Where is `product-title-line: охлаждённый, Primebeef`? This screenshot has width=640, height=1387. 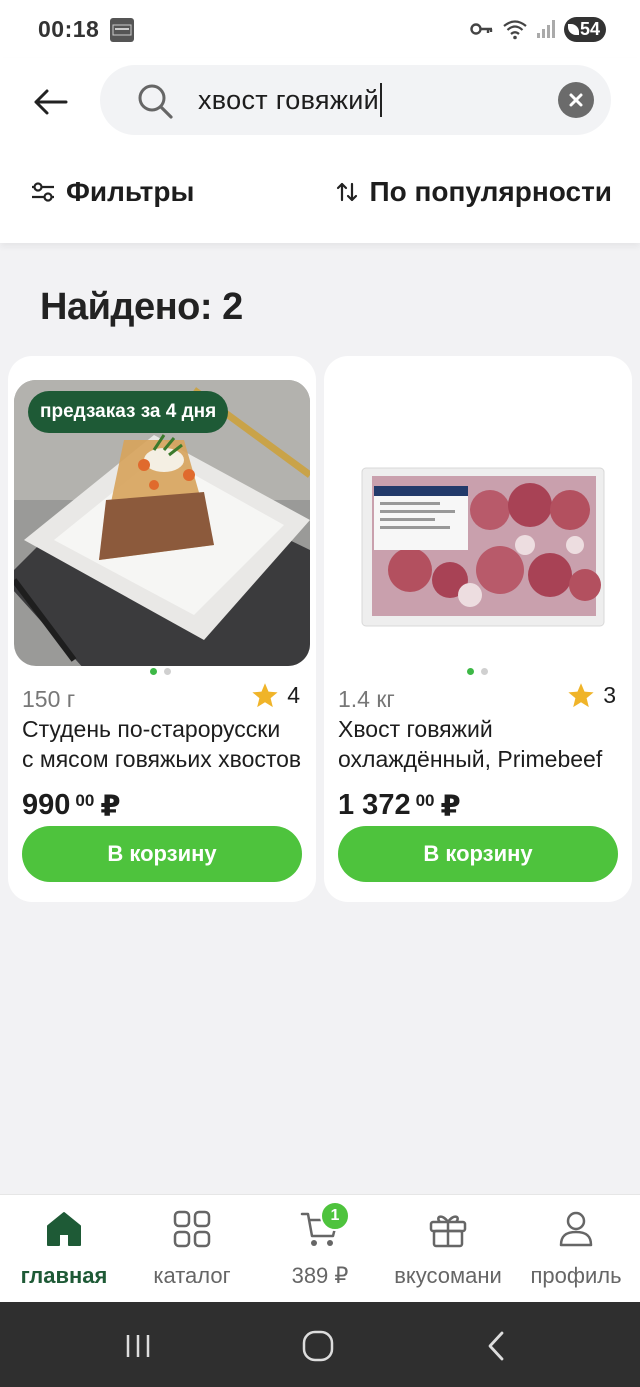 product-title-line: охлаждённый, Primebeef is located at coordinates (470, 759).